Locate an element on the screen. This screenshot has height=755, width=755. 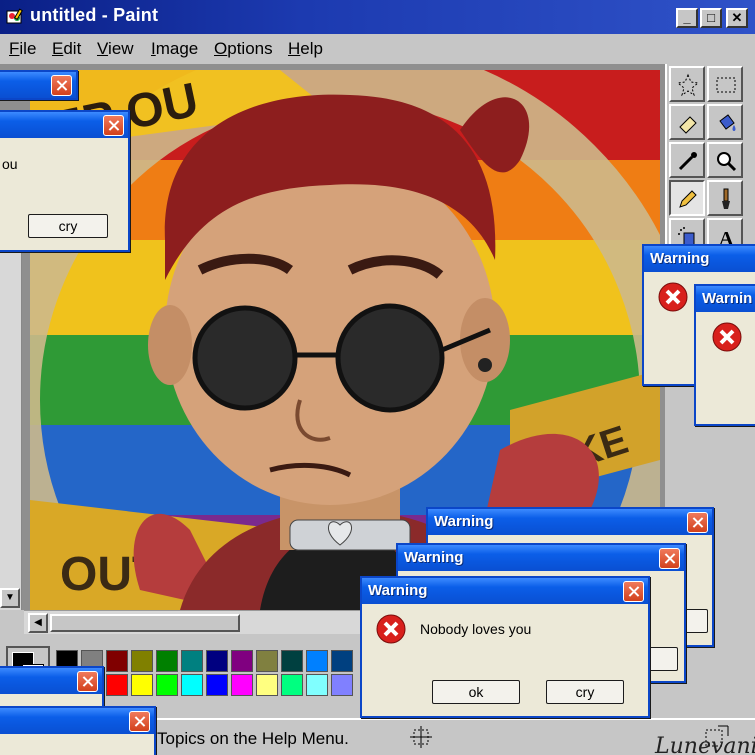
toolbox: A is located at coordinates (710, 164).